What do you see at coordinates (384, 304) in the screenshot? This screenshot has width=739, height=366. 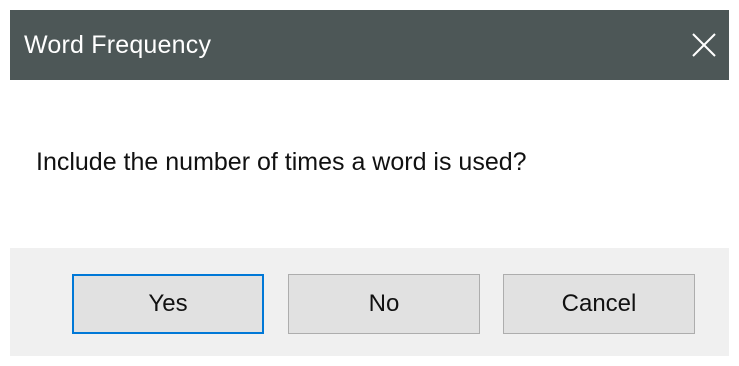 I see `no-button: No` at bounding box center [384, 304].